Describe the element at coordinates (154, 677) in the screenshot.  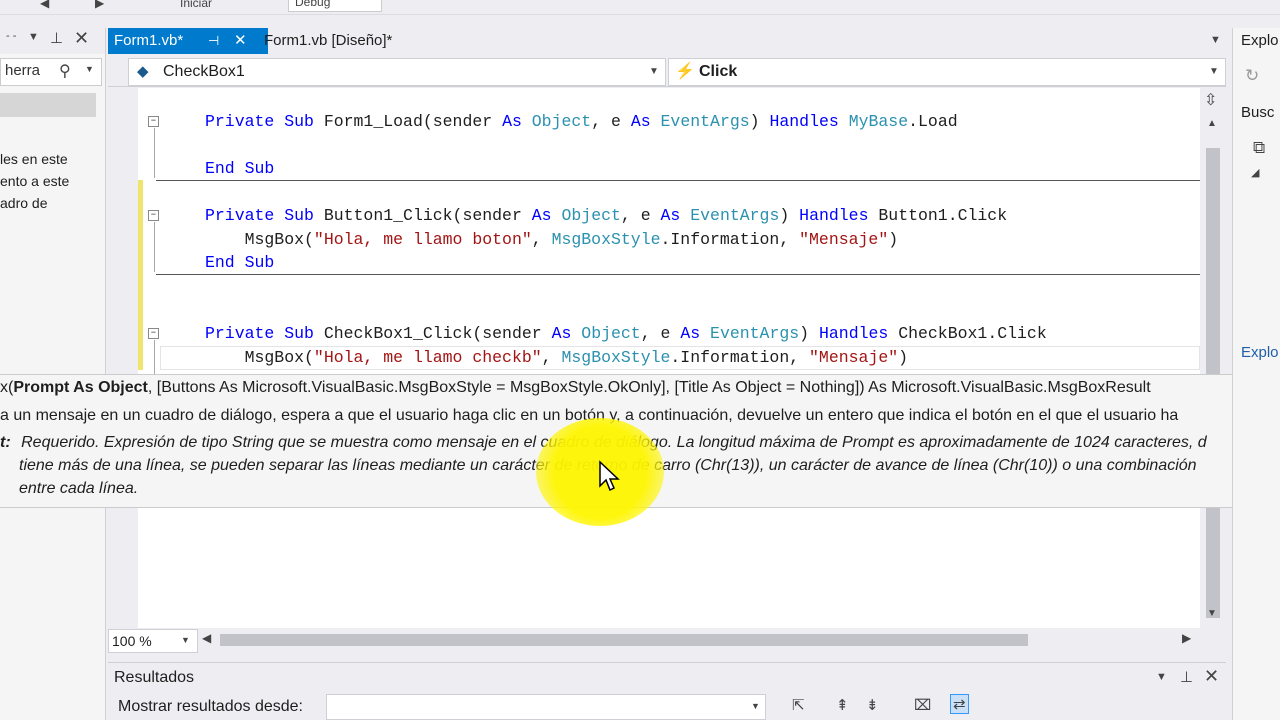
I see `results-title: Resultados` at that location.